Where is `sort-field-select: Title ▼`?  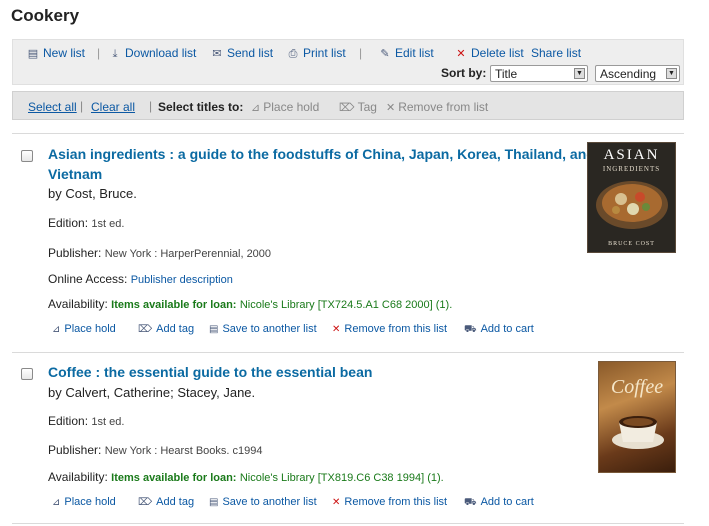
sort-field-select: Title ▼ is located at coordinates (539, 73).